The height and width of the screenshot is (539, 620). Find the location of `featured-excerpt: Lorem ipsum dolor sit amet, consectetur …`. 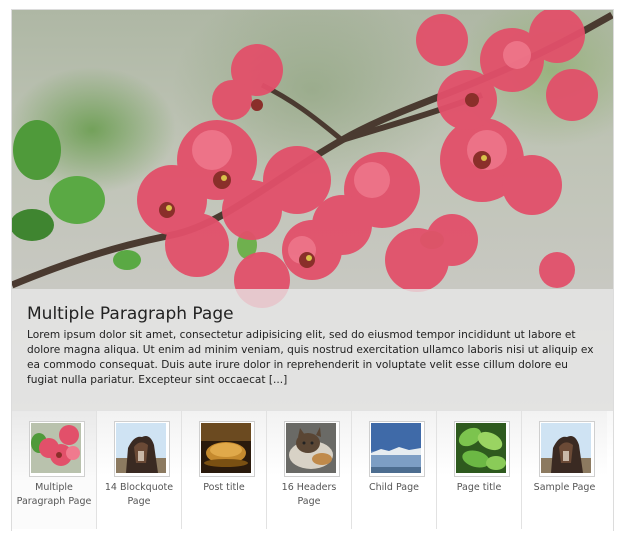

featured-excerpt: Lorem ipsum dolor sit amet, consectetur … is located at coordinates (310, 357).